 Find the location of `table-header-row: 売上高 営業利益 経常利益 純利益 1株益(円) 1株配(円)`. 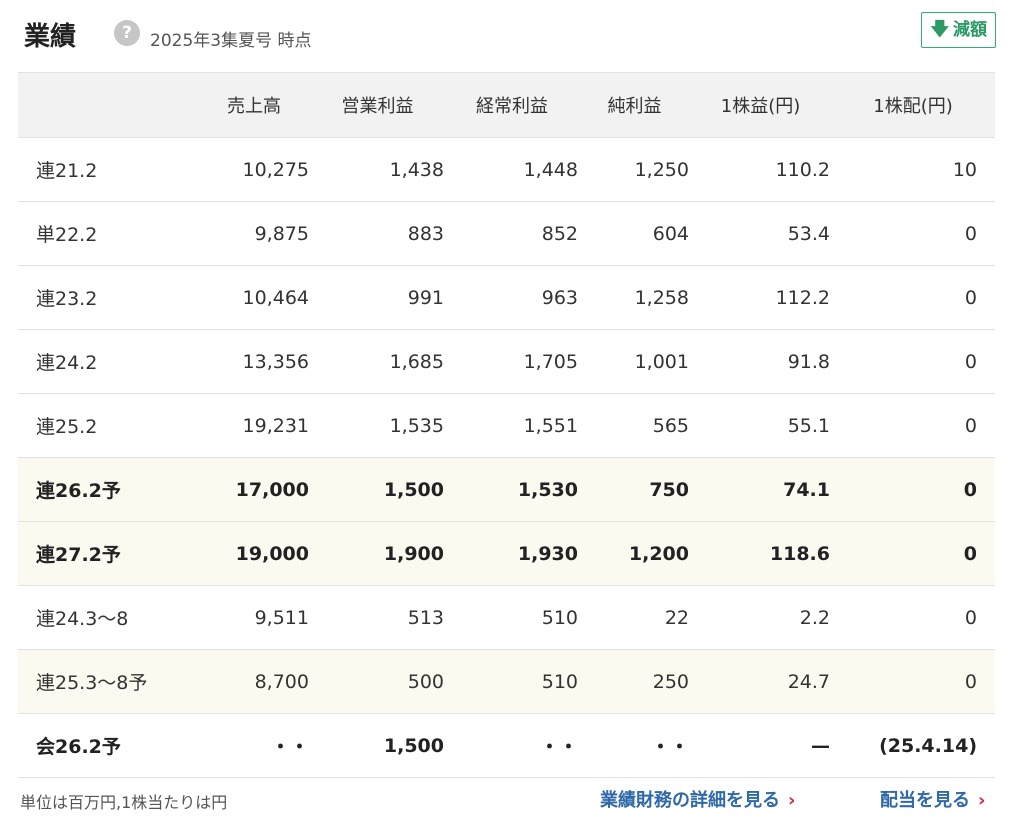

table-header-row: 売上高 営業利益 経常利益 純利益 1株益(円) 1株配(円) is located at coordinates (506, 105).